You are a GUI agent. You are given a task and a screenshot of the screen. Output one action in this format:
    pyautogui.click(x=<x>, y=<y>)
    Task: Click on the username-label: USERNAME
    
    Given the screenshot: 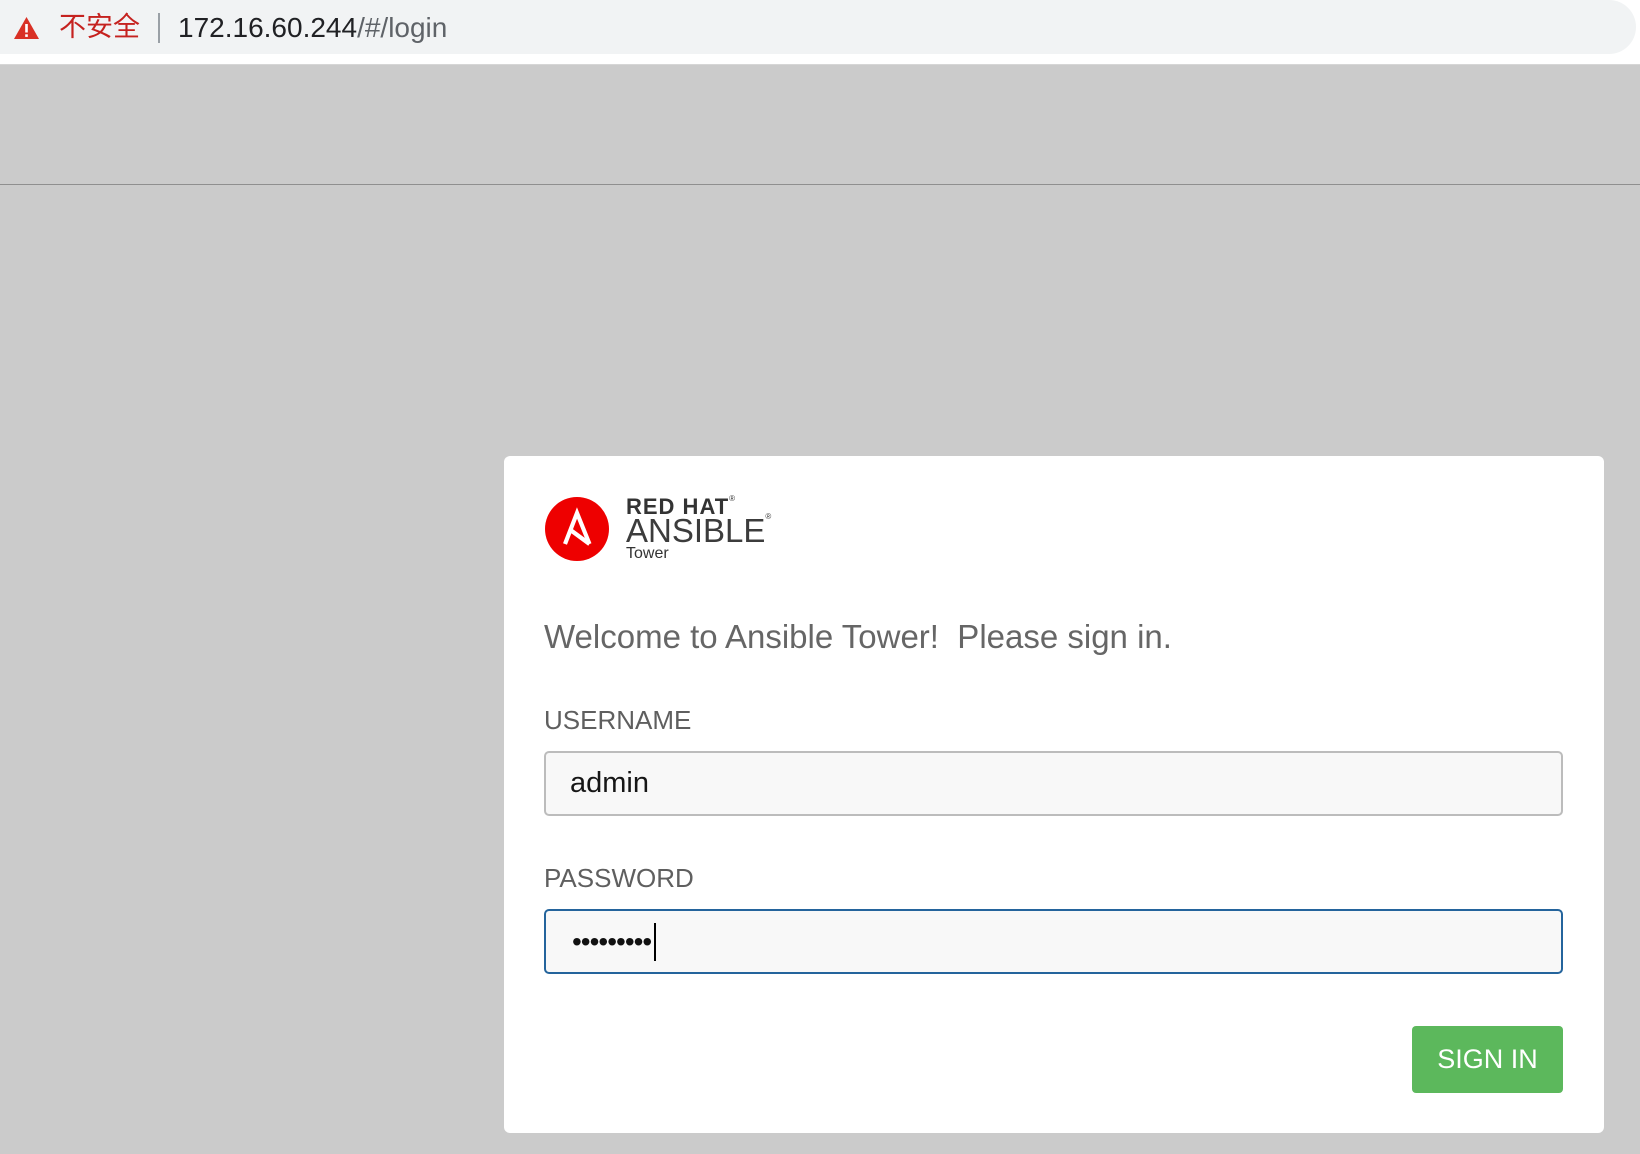 What is the action you would take?
    pyautogui.click(x=618, y=720)
    